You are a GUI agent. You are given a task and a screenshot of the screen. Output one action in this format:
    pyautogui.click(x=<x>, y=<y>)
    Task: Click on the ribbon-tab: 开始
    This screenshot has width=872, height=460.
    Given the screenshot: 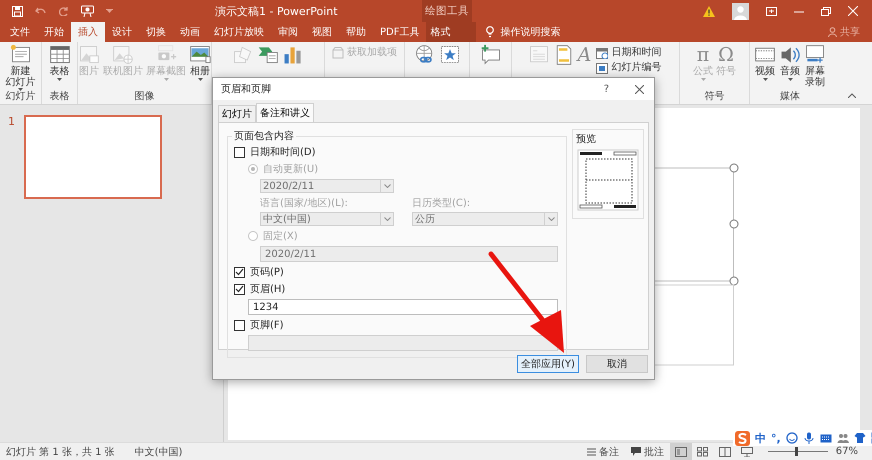 What is the action you would take?
    pyautogui.click(x=54, y=32)
    